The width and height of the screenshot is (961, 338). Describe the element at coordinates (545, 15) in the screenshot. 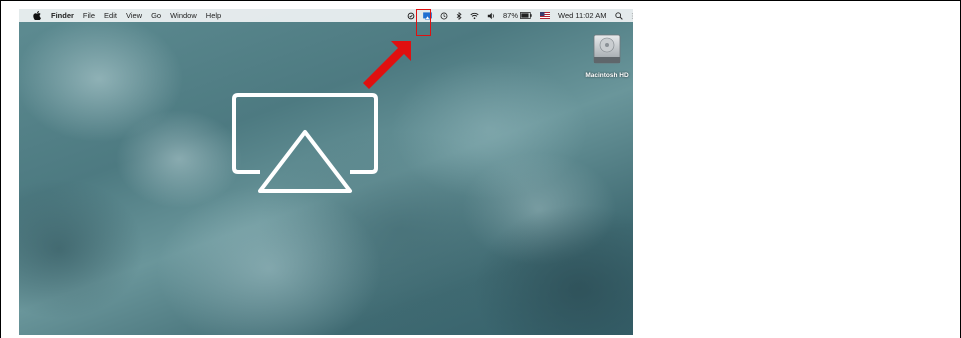

I see `input-source-flag-icon` at that location.